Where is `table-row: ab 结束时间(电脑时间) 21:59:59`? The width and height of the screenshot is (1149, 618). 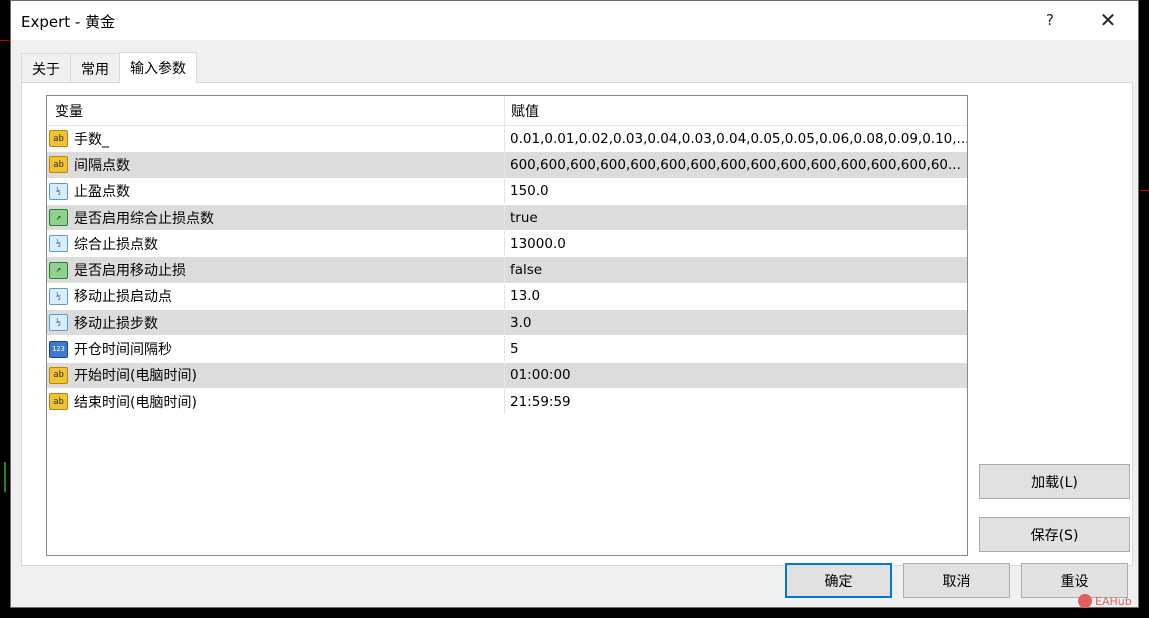 table-row: ab 结束时间(电脑时间) 21:59:59 is located at coordinates (507, 402).